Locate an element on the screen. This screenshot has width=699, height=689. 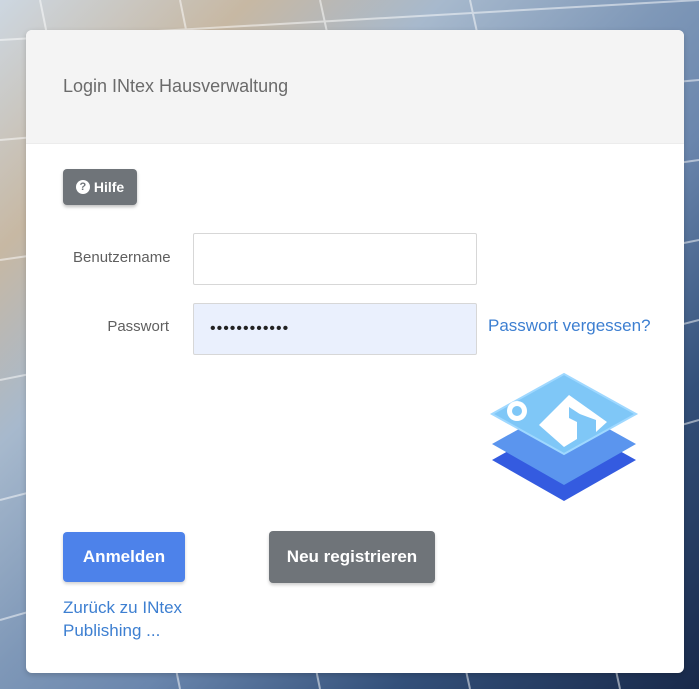
username-input is located at coordinates (335, 259).